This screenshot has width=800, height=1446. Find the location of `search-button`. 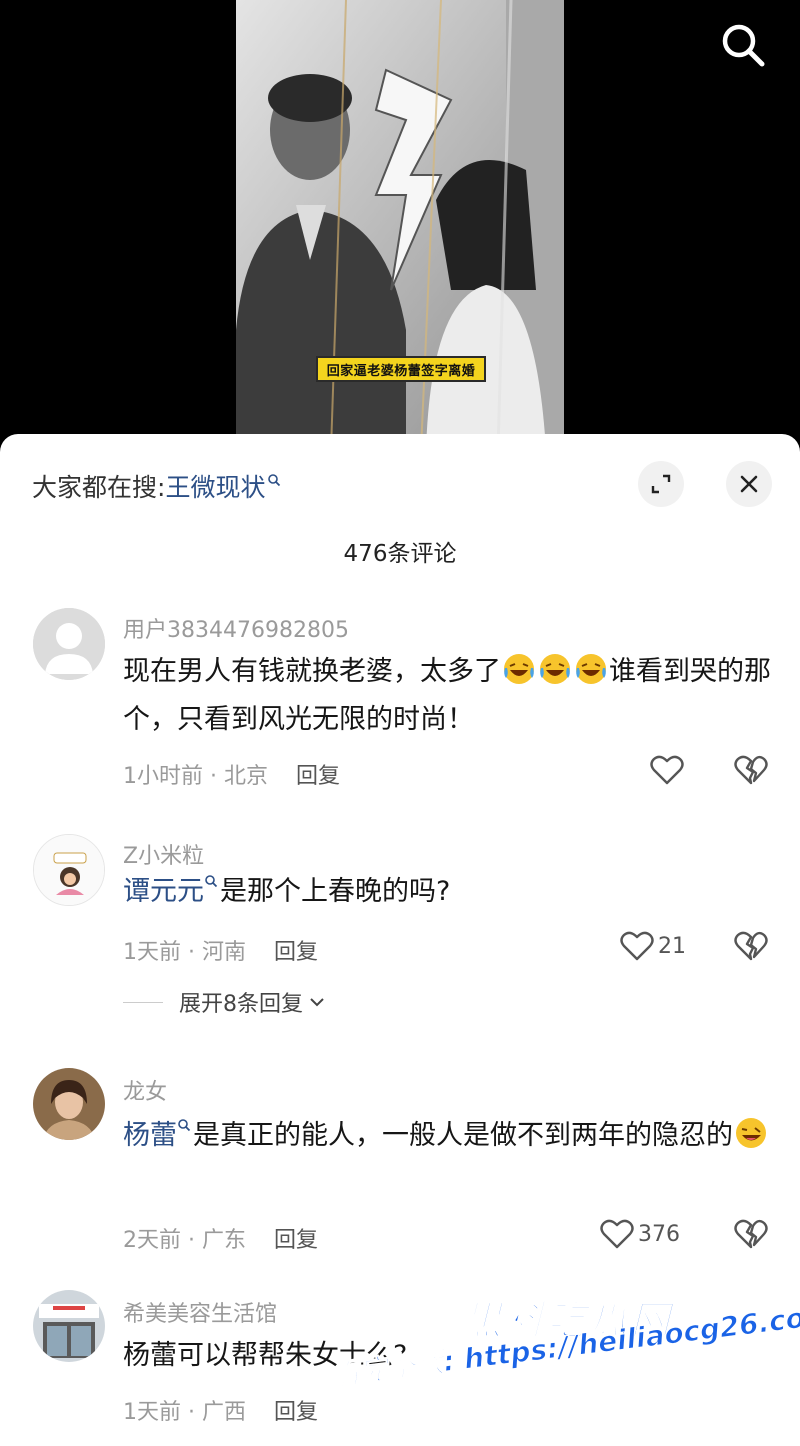

search-button is located at coordinates (743, 45).